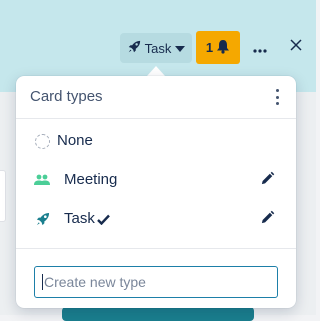  Describe the element at coordinates (159, 282) in the screenshot. I see `create-new-type-input` at that location.